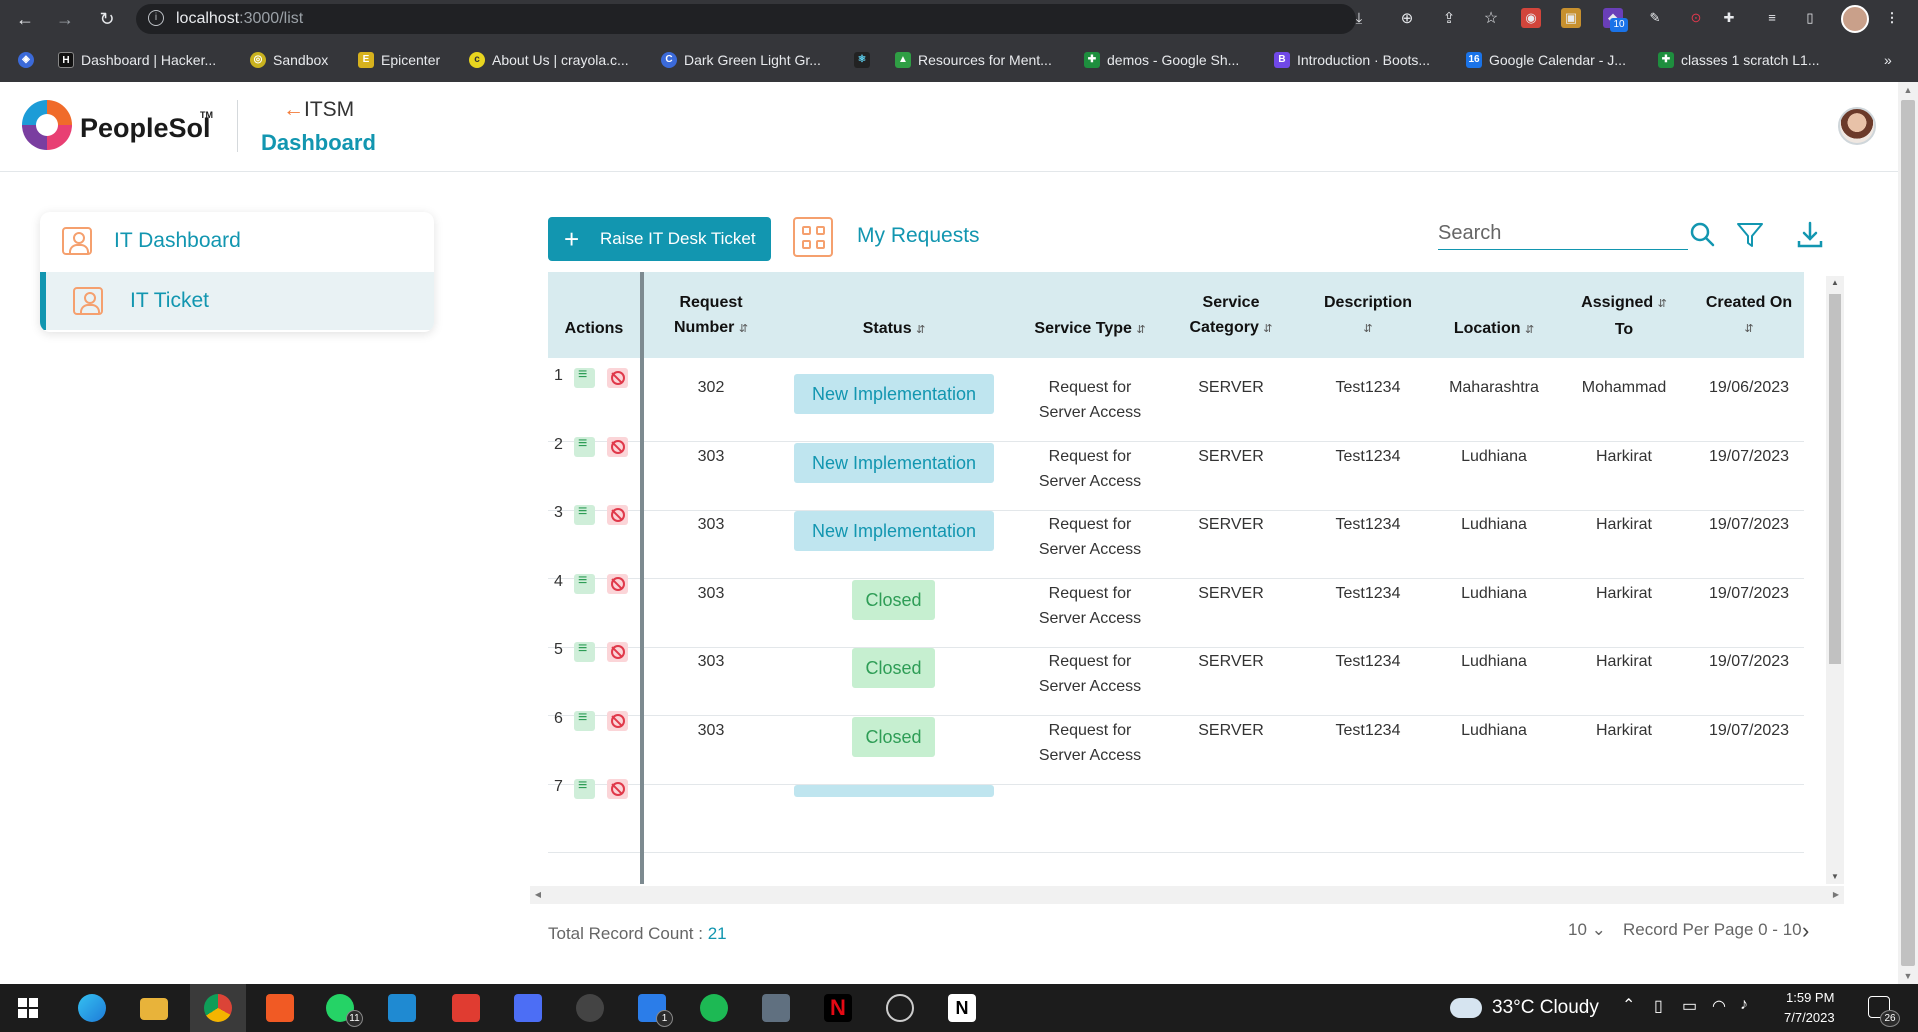 Image resolution: width=1918 pixels, height=1032 pixels. Describe the element at coordinates (280, 1008) in the screenshot. I see `brave-icon` at that location.